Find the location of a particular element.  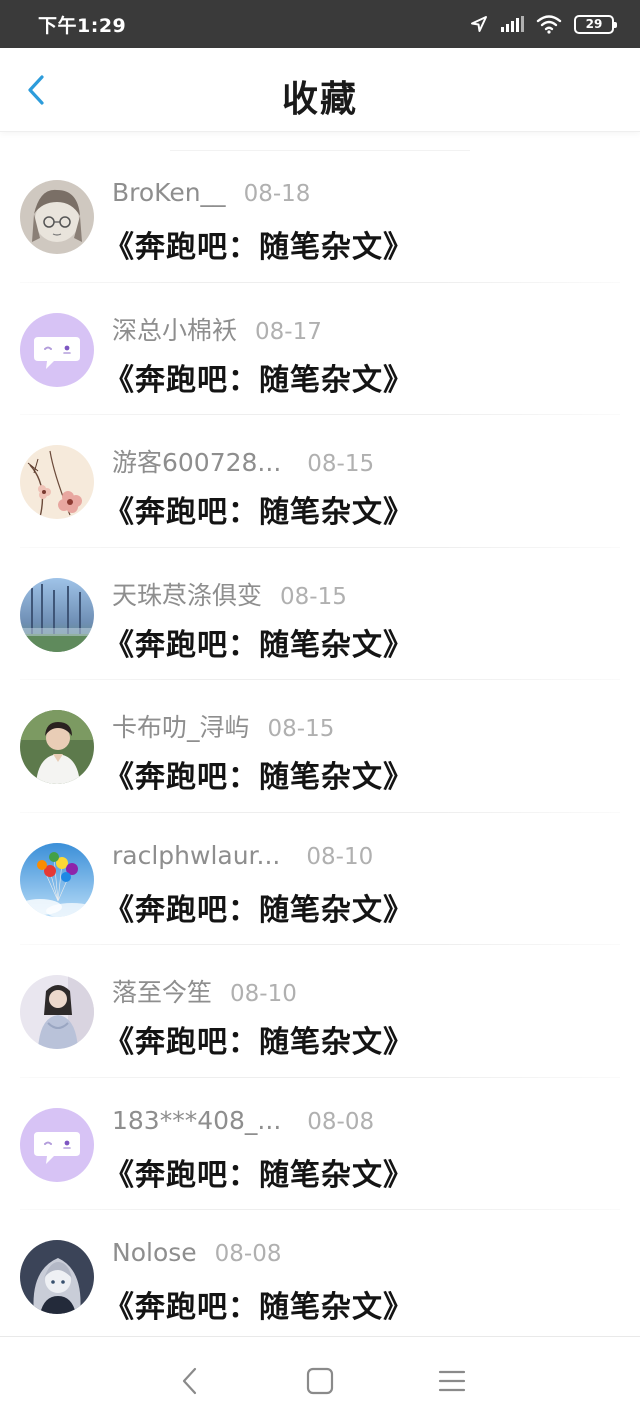

location-arrow-icon is located at coordinates (479, 24).